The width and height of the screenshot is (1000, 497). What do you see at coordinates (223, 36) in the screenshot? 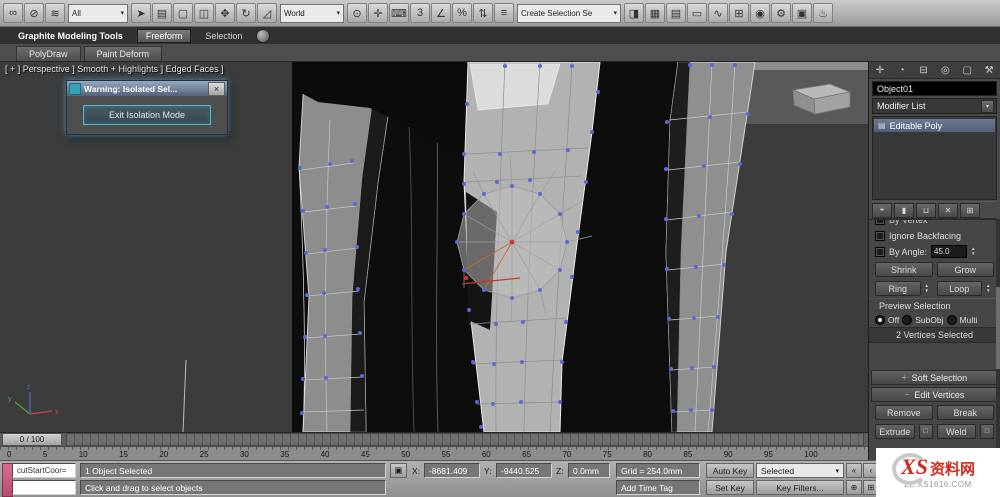
I see `tab-selection: Selection` at bounding box center [223, 36].